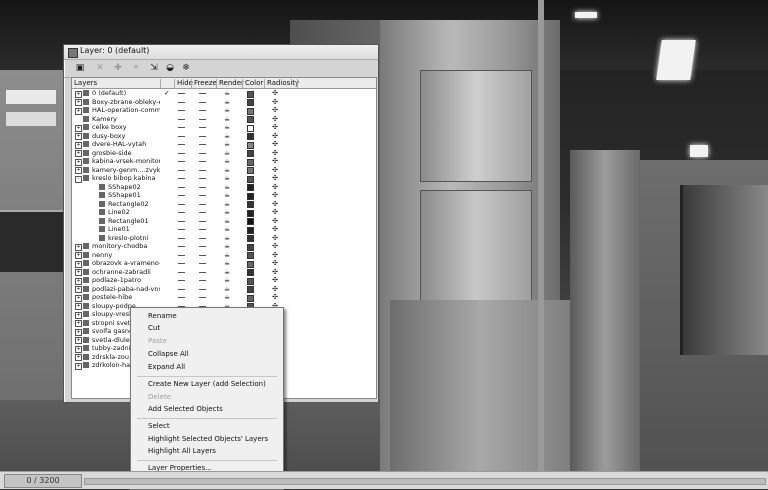 The width and height of the screenshot is (768, 490). Describe the element at coordinates (425, 481) in the screenshot. I see `time-slider` at that location.